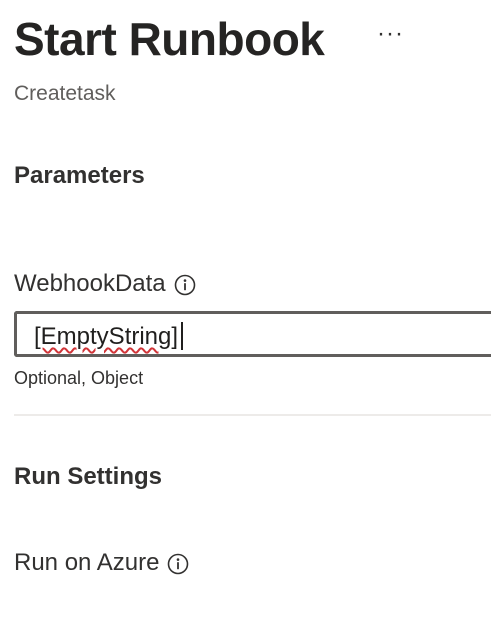 This screenshot has height=635, width=491. Describe the element at coordinates (90, 283) in the screenshot. I see `webhookdata-label-text: WebhookData` at that location.